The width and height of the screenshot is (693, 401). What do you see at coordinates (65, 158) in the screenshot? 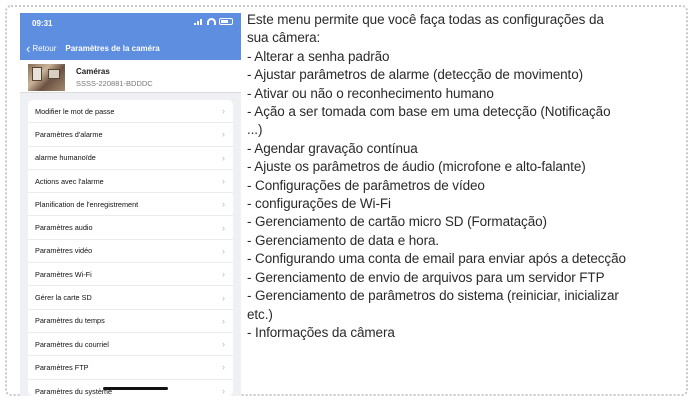
I see `menu-item-label: alarme humanoïde` at bounding box center [65, 158].